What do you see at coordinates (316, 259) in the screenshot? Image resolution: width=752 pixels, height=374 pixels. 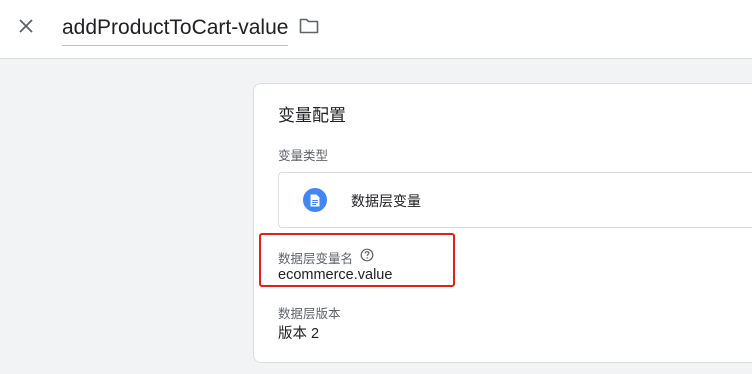 I see `dl-variable-name-label: 数据层变量名` at bounding box center [316, 259].